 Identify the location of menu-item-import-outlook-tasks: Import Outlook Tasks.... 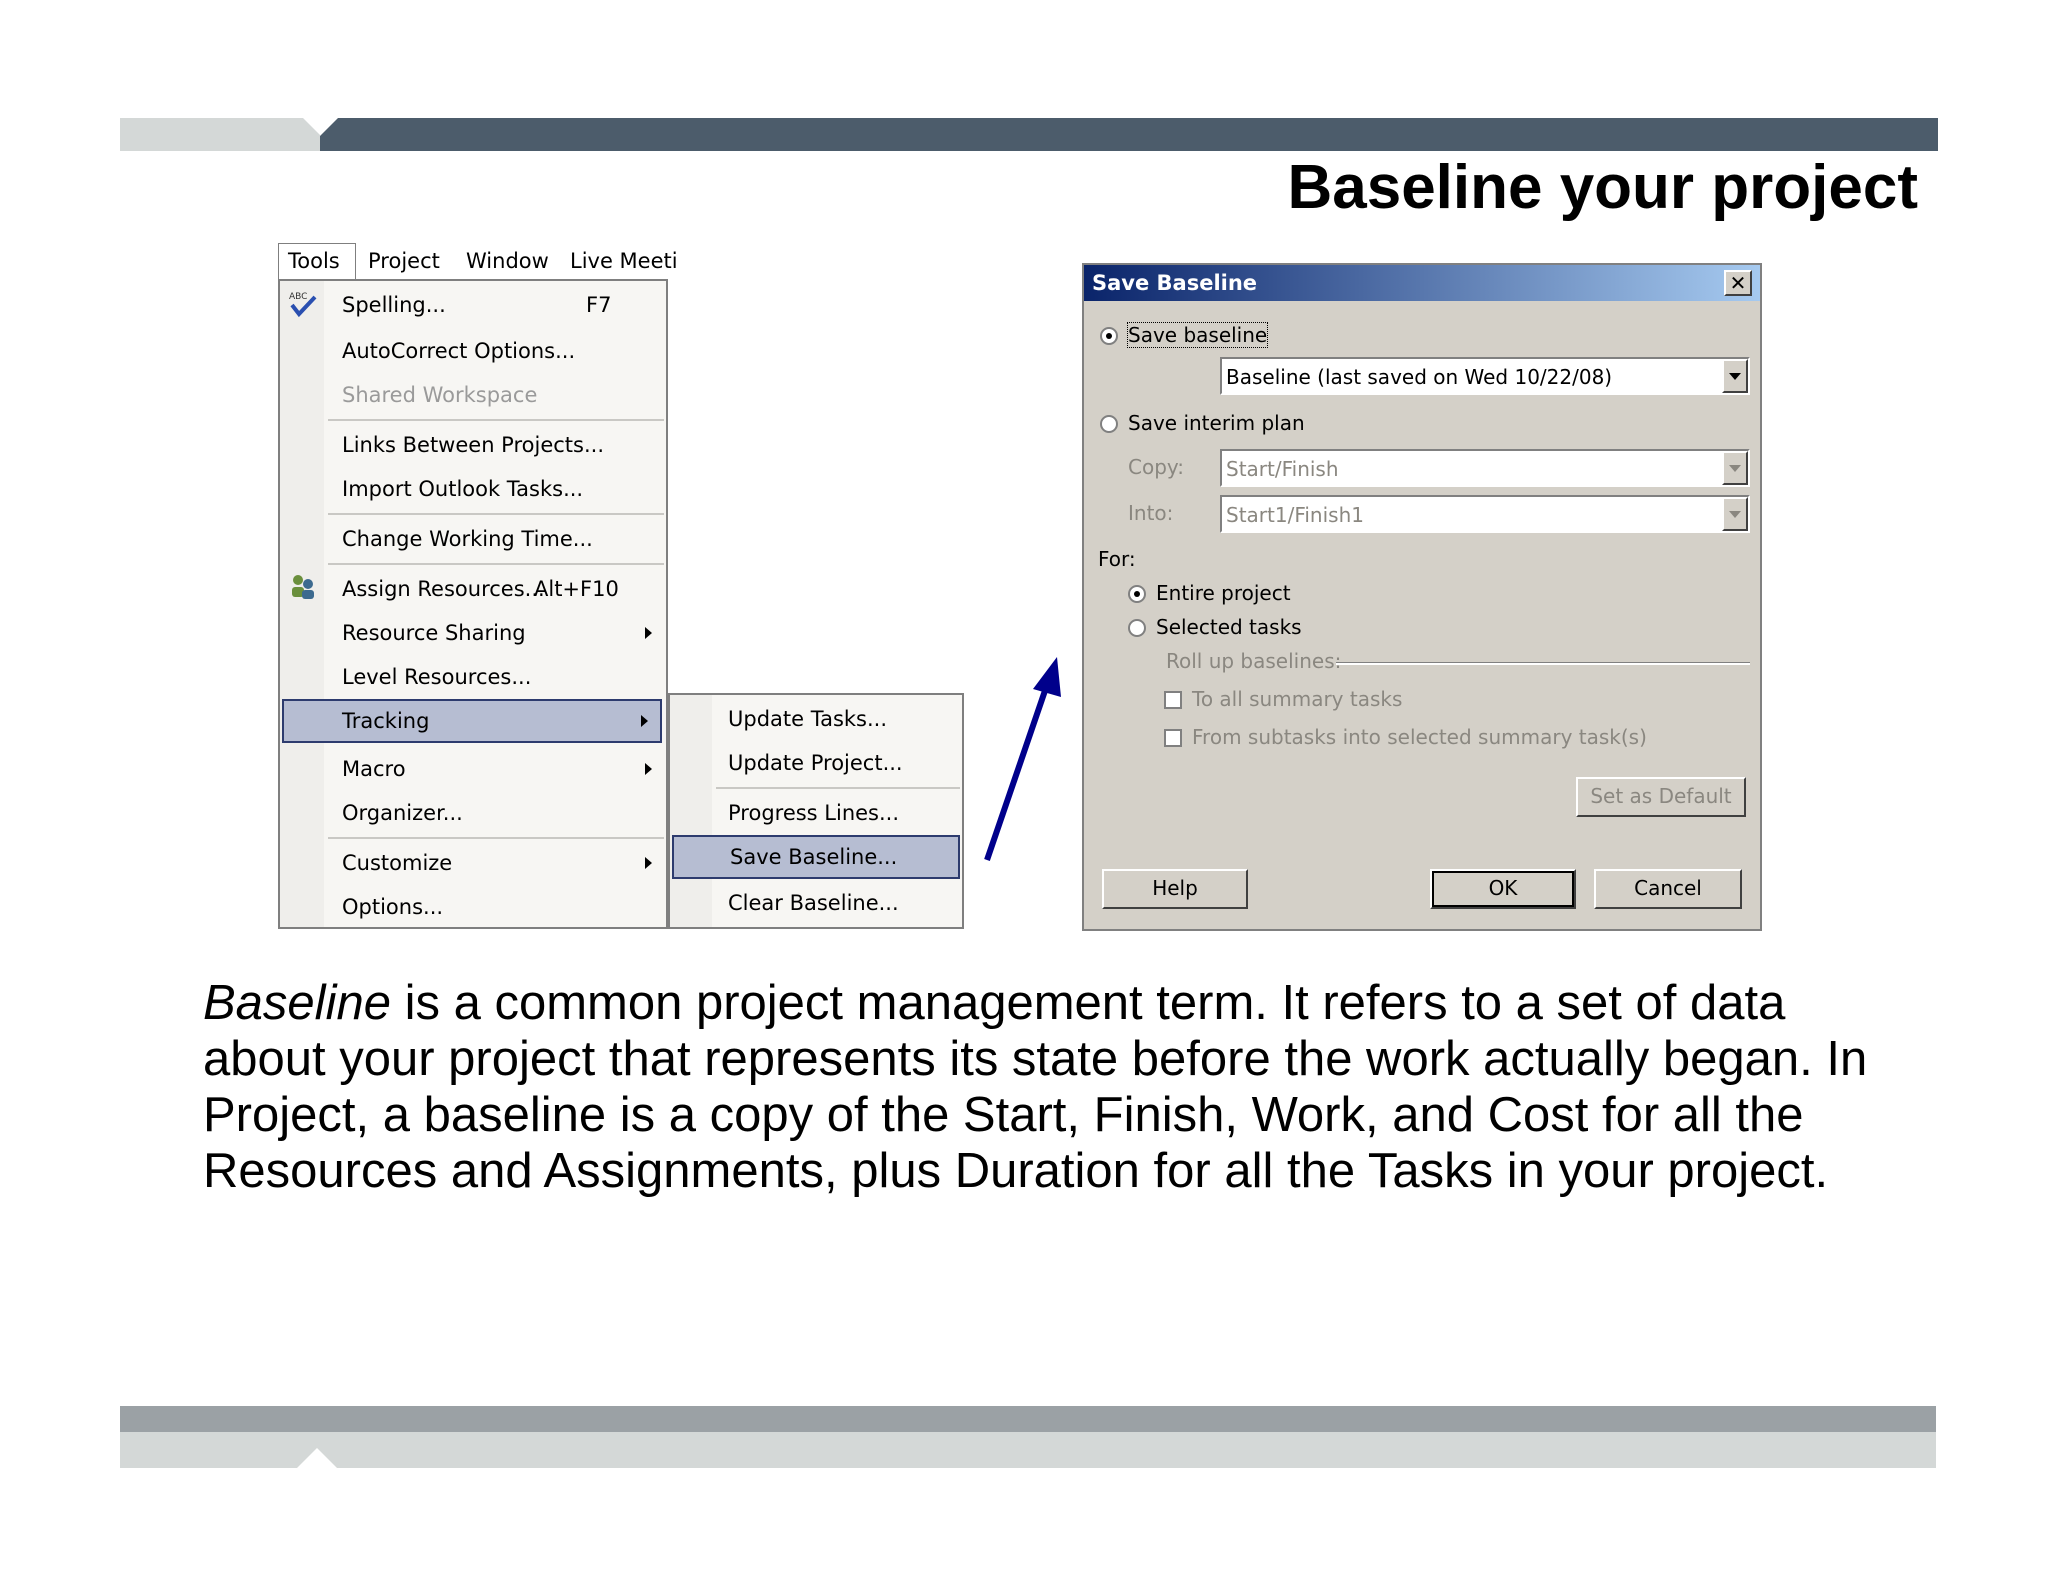
(494, 489).